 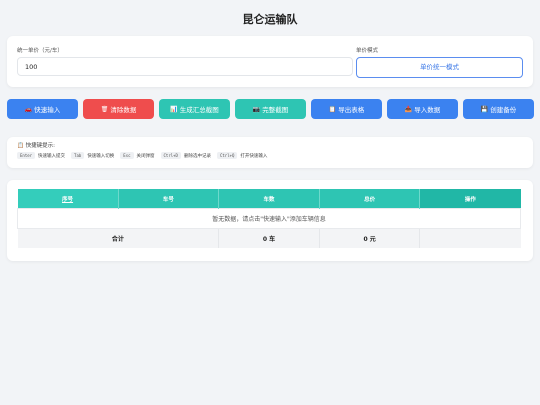 What do you see at coordinates (174, 109) in the screenshot?
I see `chart-icon: 📊` at bounding box center [174, 109].